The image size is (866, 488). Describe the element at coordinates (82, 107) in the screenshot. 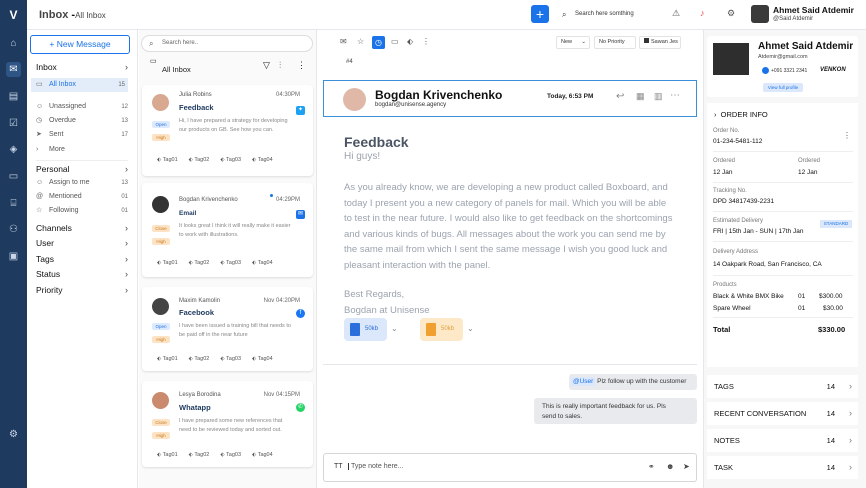

I see `nav-item-unassigned: ☺ Unassigned 12` at that location.